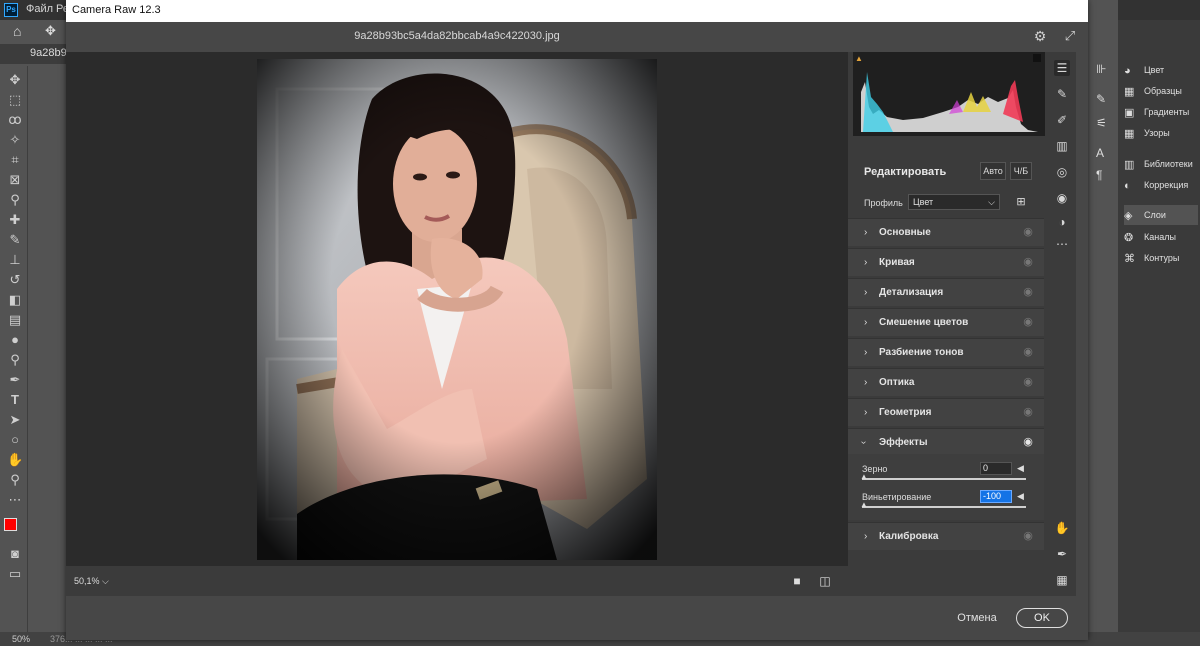 This screenshot has height=646, width=1200. Describe the element at coordinates (15, 400) in the screenshot. I see `type-tool-icon: T` at that location.